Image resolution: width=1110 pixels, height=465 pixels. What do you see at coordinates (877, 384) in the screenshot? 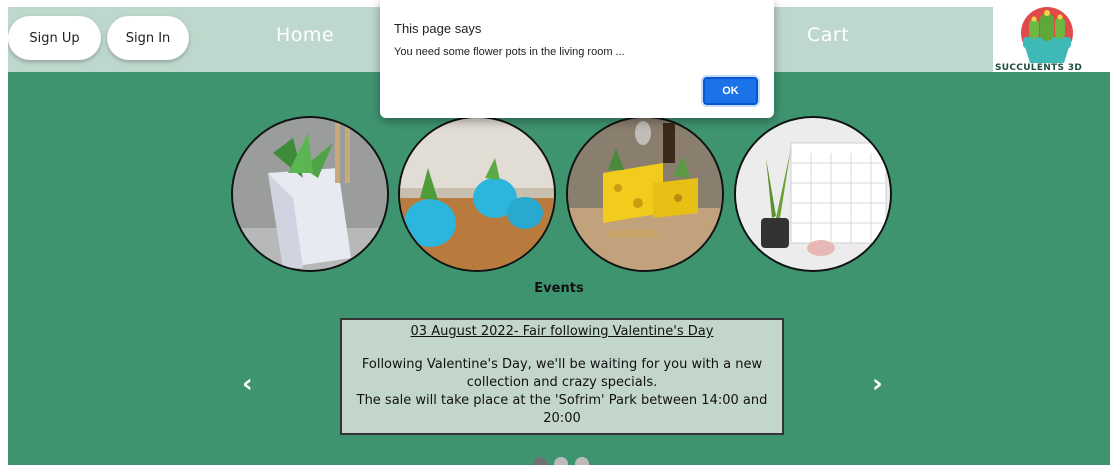
I see `carousel-next-button: ›` at bounding box center [877, 384].